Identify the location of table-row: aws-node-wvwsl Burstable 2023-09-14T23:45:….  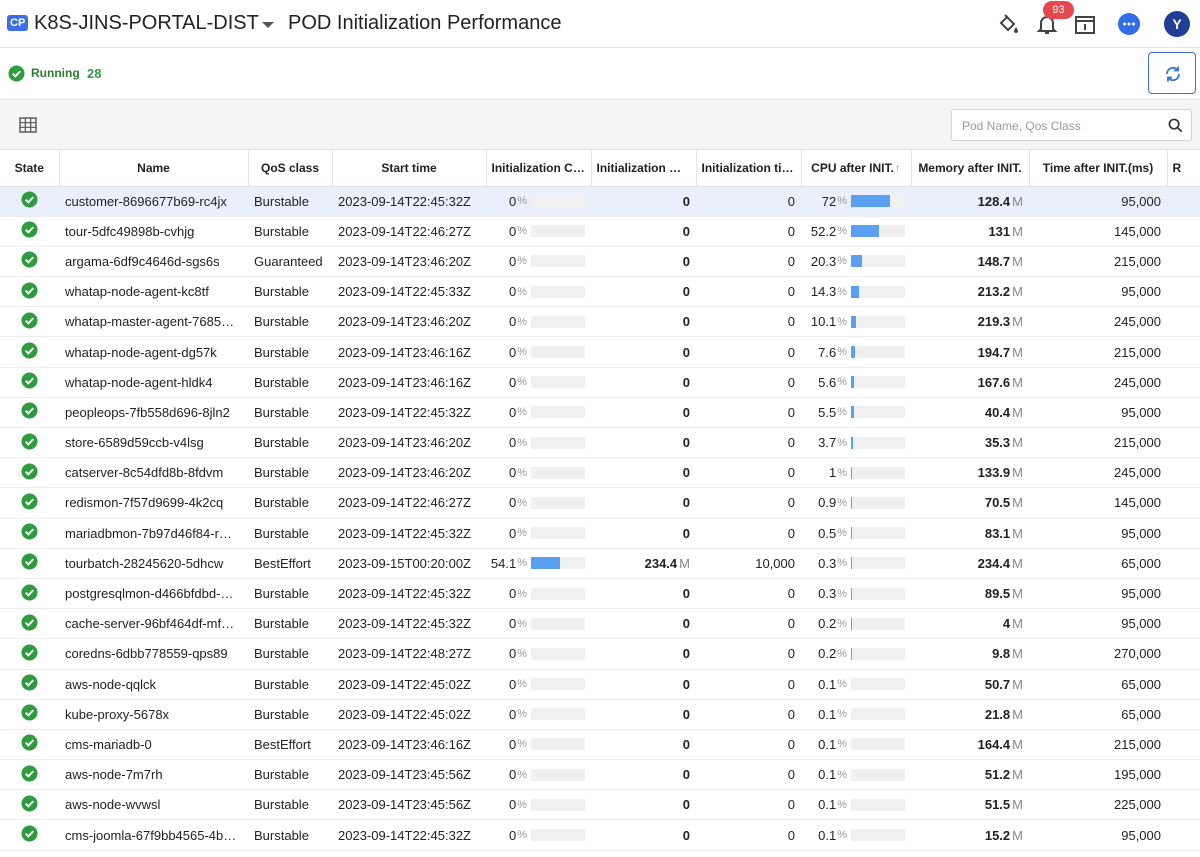
(600, 805).